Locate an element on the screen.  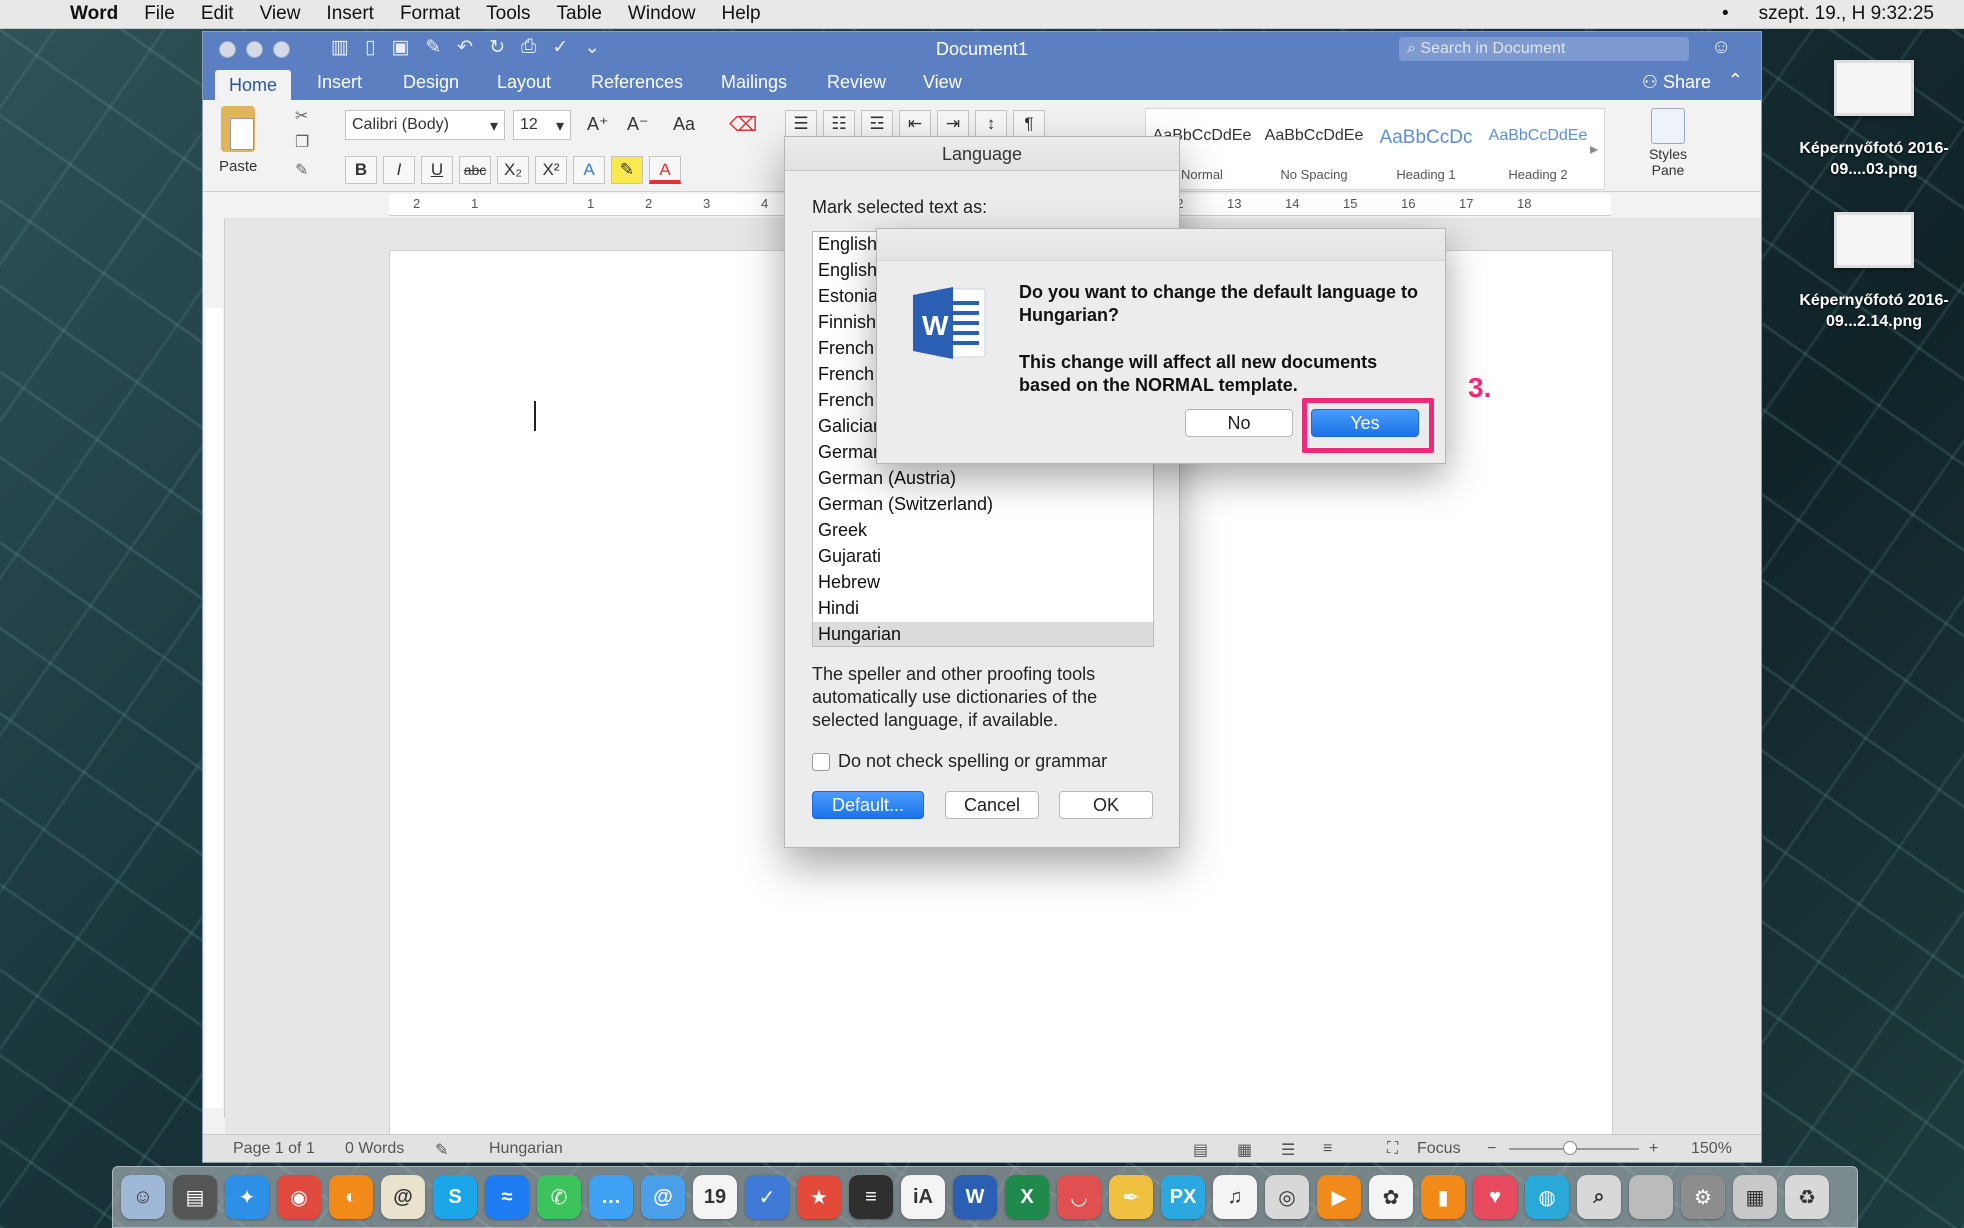
podcast-icon: ◎ is located at coordinates (1287, 1197).